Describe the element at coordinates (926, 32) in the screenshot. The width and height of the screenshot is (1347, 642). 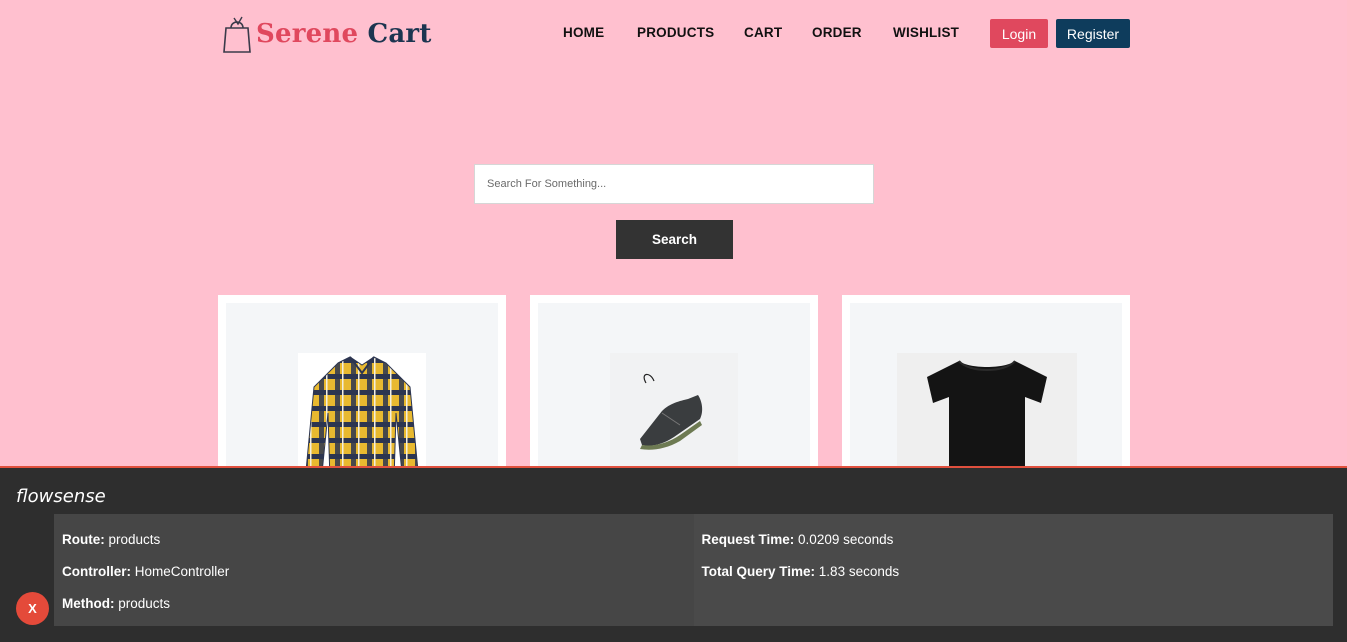
I see `nav-wishlist: WISHLIST` at that location.